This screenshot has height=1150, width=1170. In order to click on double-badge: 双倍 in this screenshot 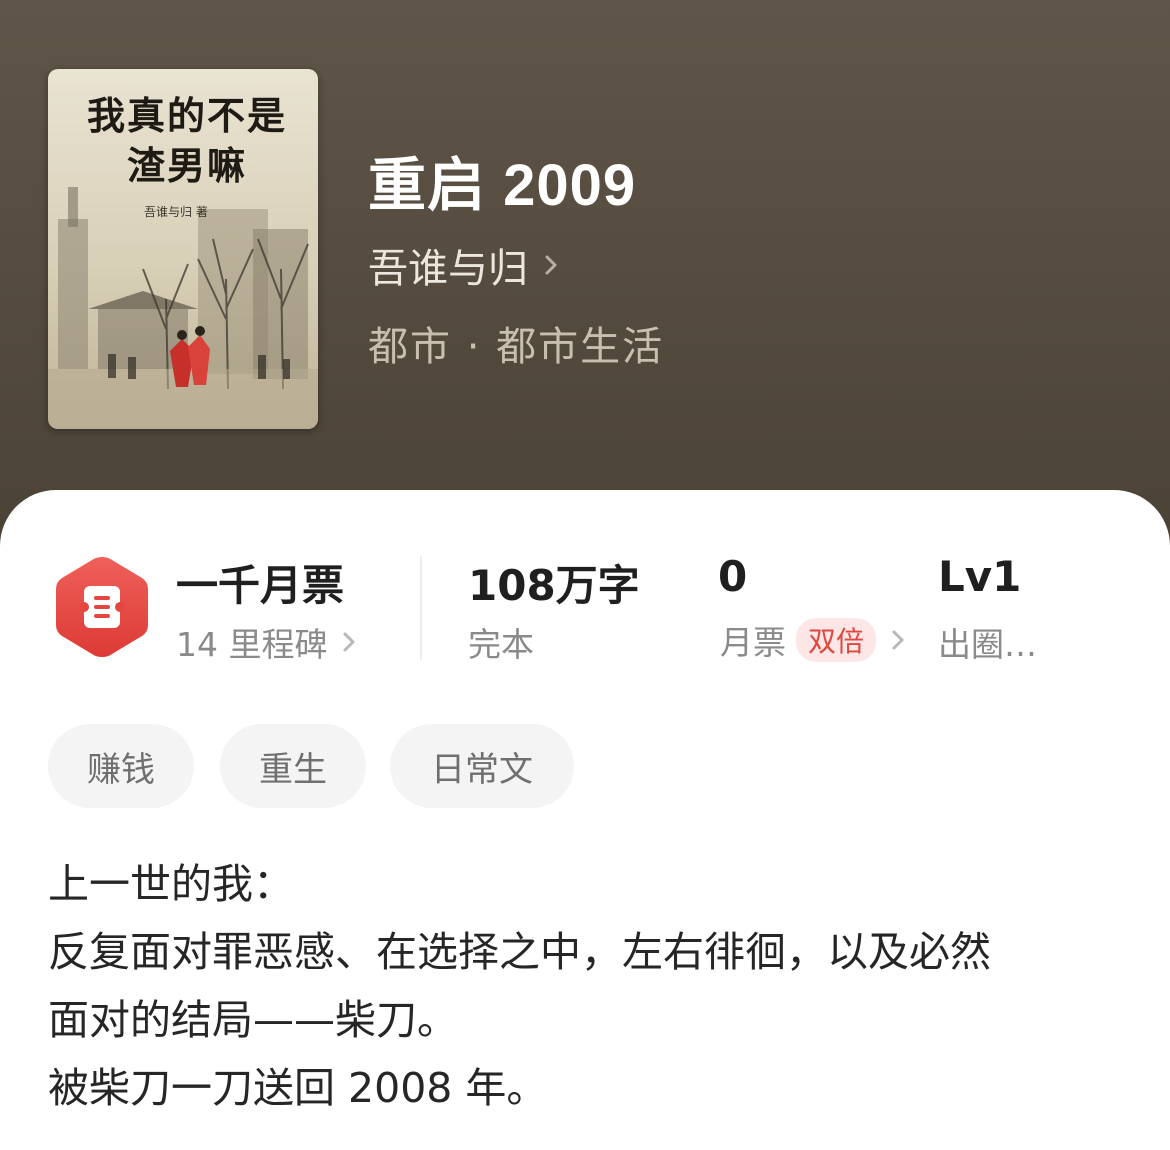, I will do `click(836, 640)`.